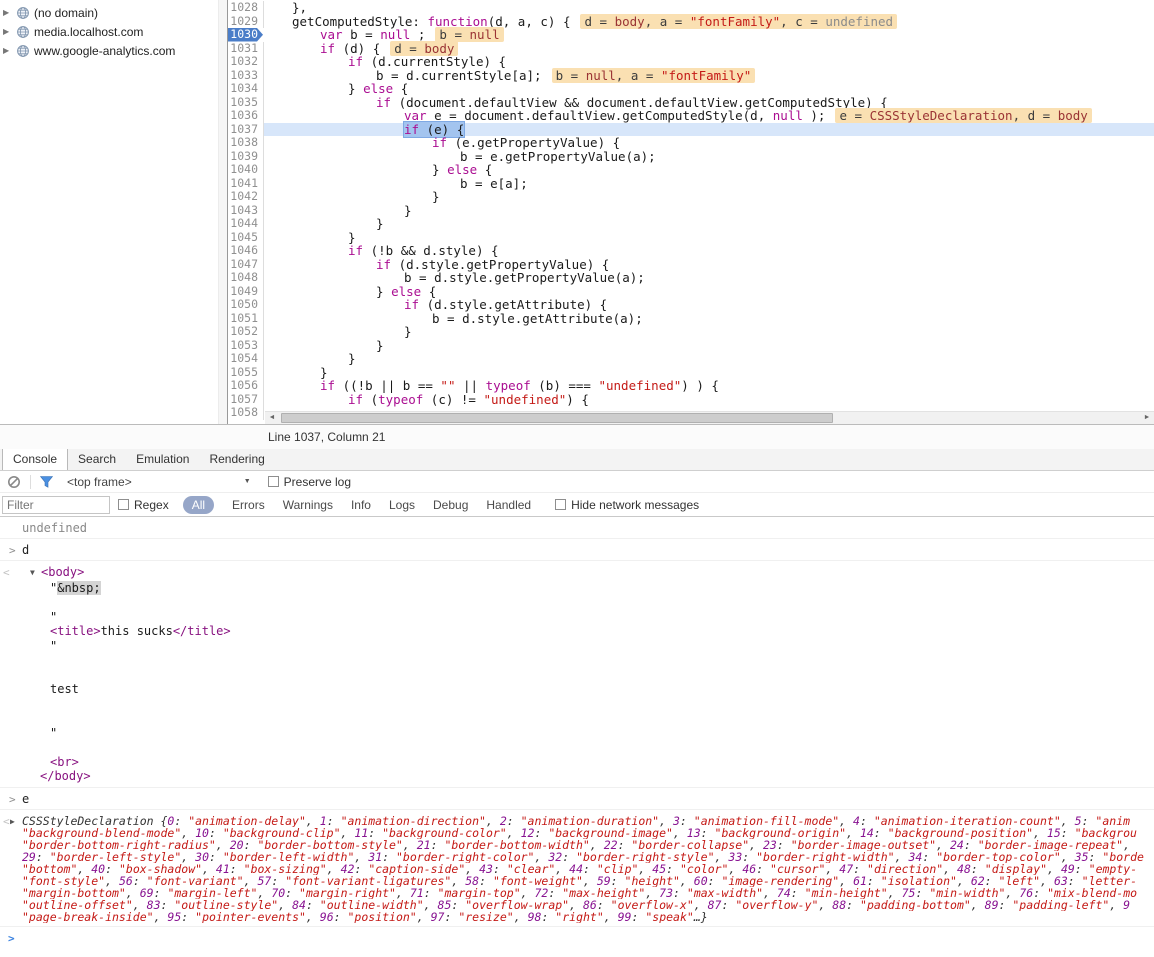 The image size is (1154, 957). I want to click on clear-console-icon, so click(14, 482).